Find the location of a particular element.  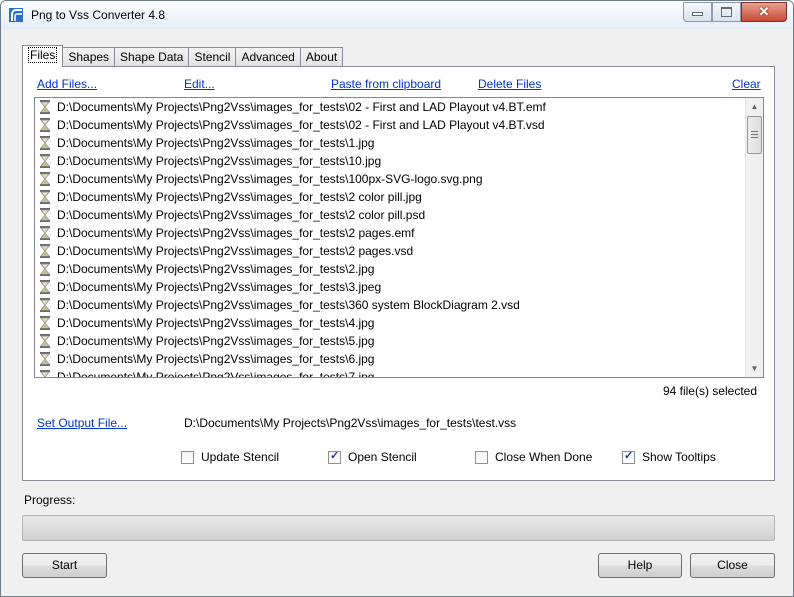

tab-files: Files is located at coordinates (43, 56).